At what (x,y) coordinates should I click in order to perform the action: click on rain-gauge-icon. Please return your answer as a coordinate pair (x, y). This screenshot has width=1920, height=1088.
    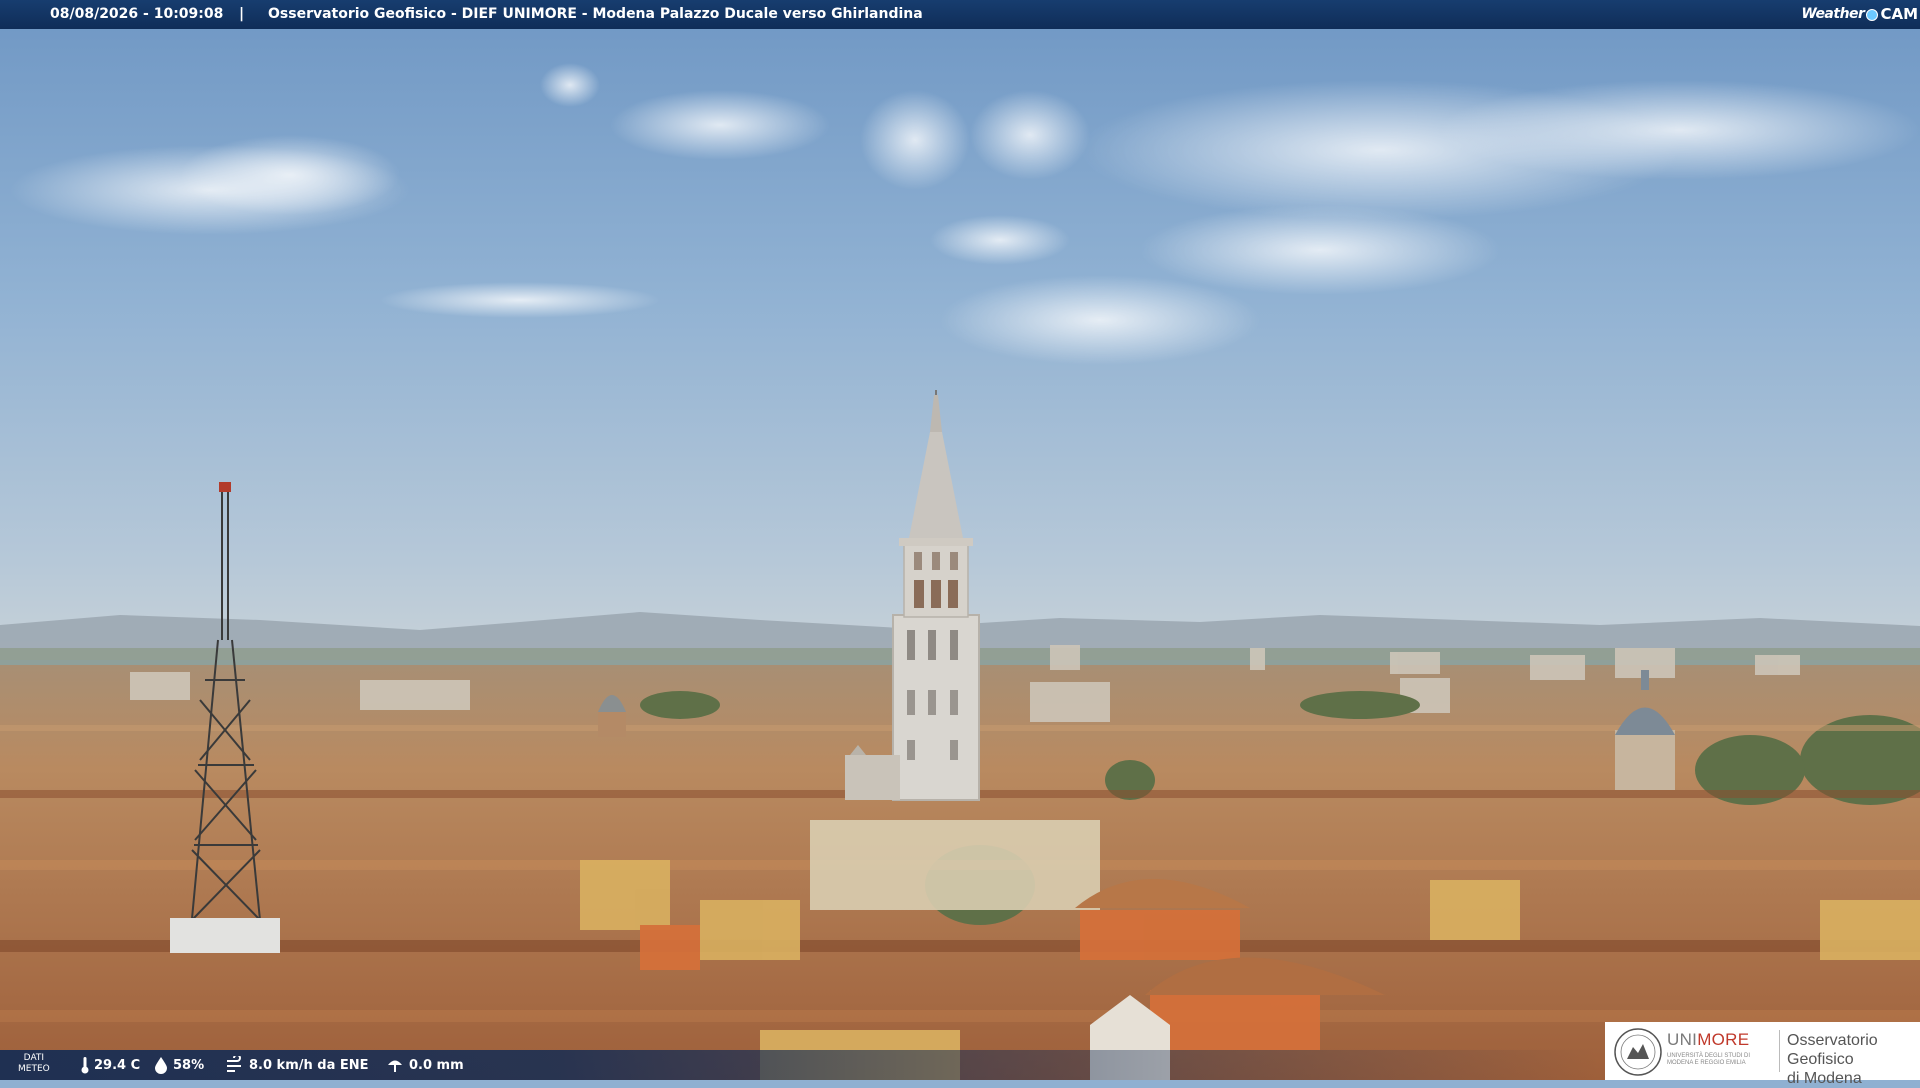
    Looking at the image, I should click on (395, 1066).